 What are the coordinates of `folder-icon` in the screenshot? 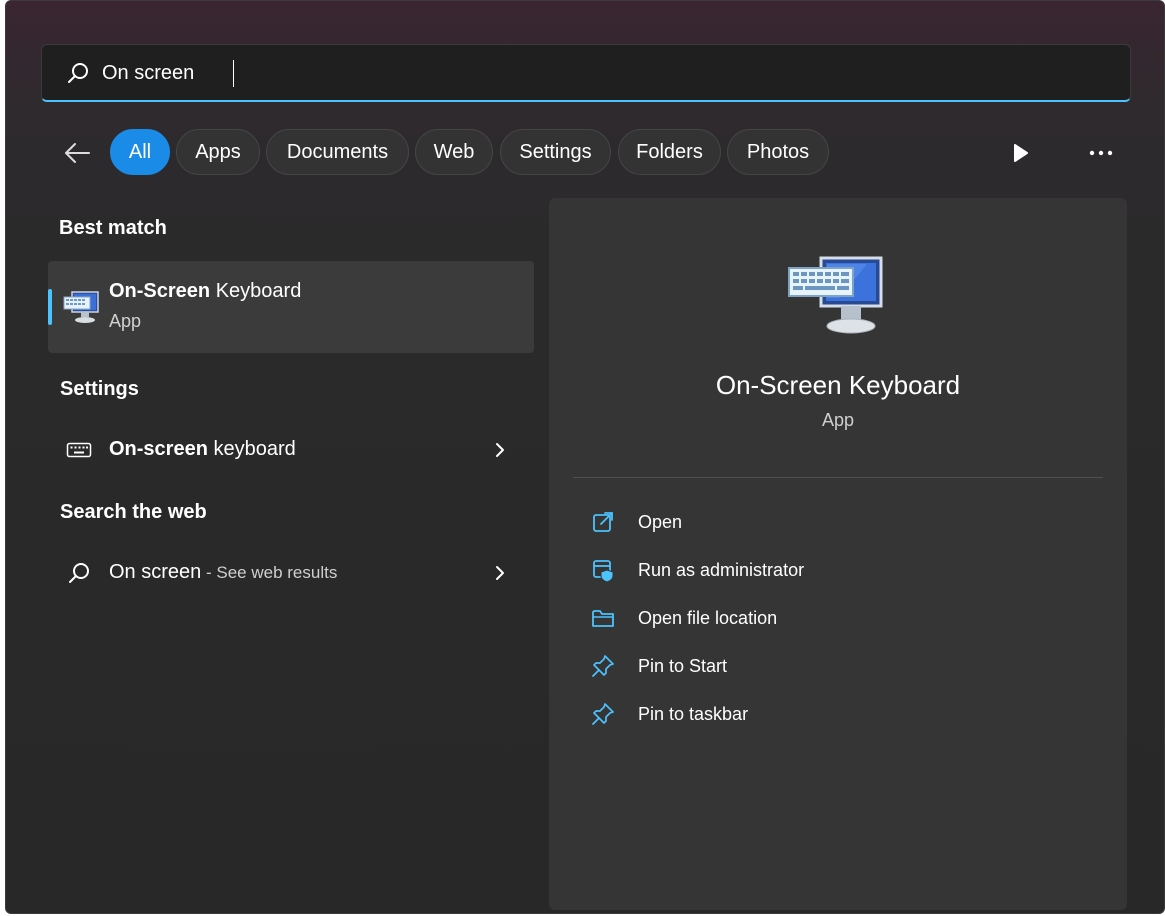 It's located at (603, 618).